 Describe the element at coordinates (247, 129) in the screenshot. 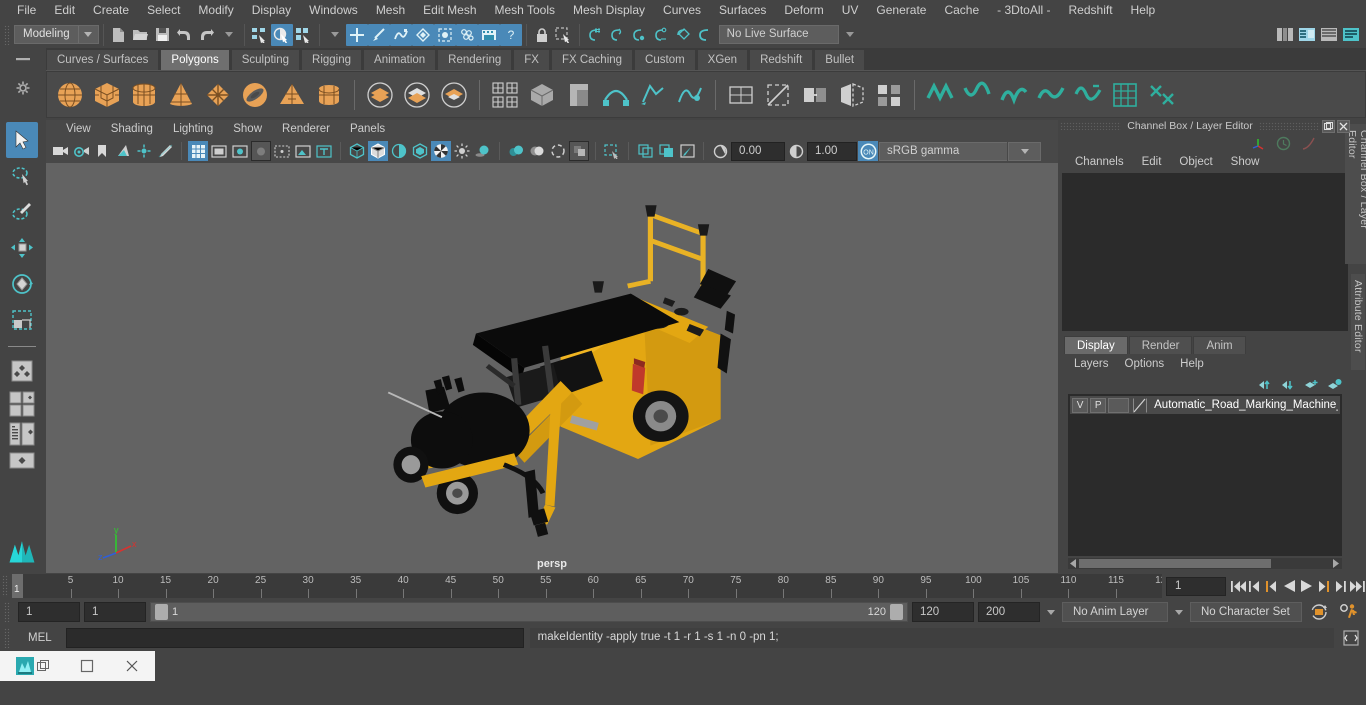

I see `viewport-menu-show: Show` at that location.